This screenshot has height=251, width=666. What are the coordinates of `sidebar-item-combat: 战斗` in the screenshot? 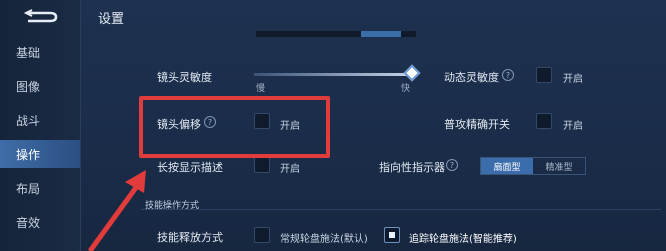 It's located at (40, 120).